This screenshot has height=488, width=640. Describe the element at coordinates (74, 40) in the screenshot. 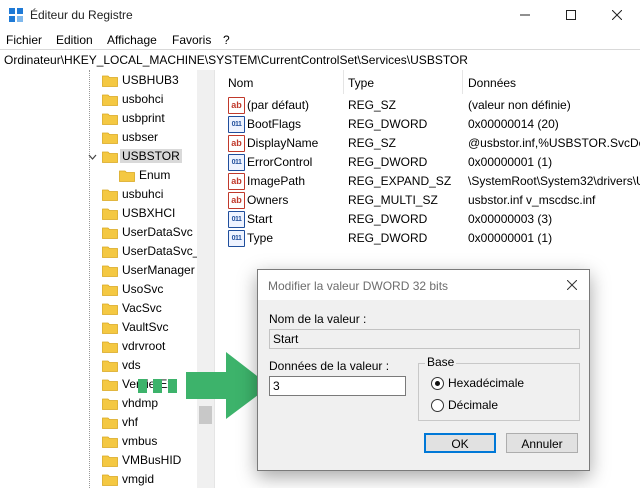

I see `menu-edition: Edition` at that location.